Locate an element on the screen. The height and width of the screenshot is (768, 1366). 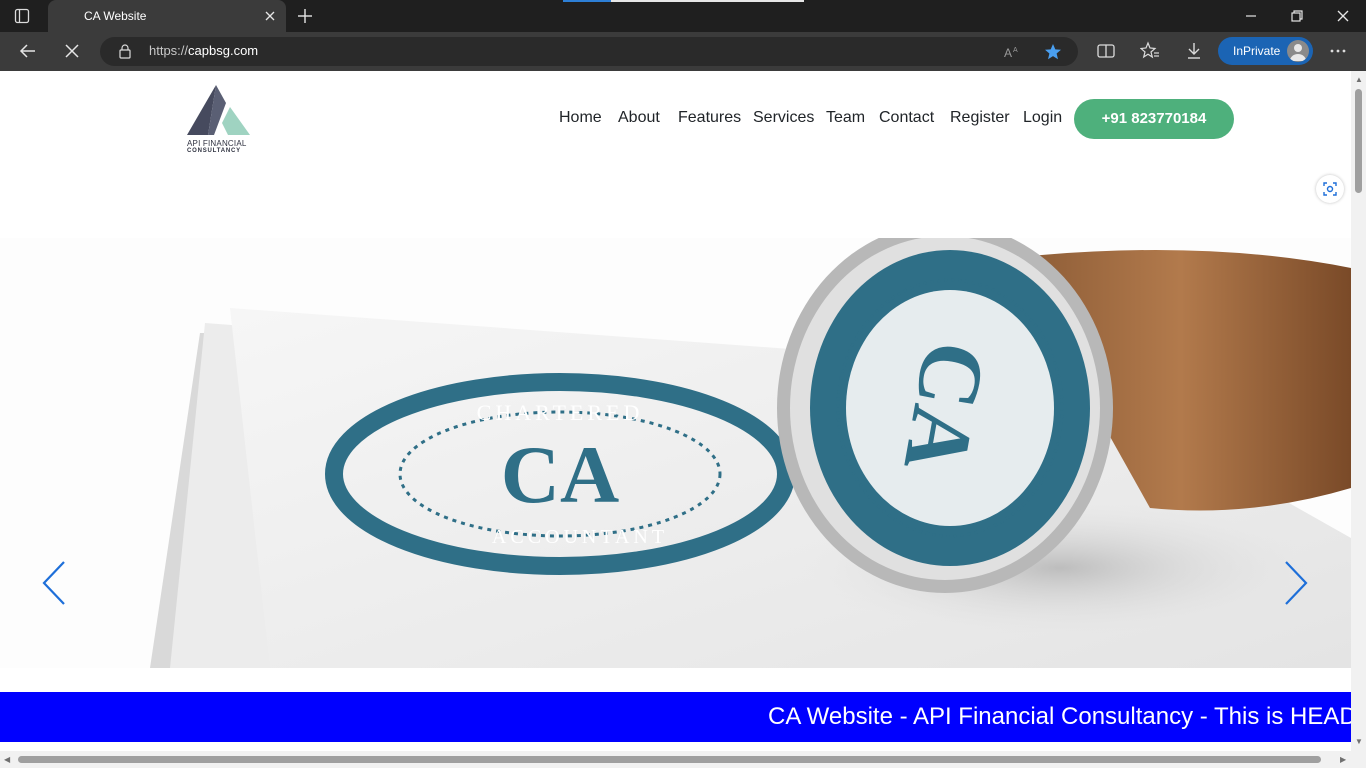
restore-icon is located at coordinates (1297, 16).